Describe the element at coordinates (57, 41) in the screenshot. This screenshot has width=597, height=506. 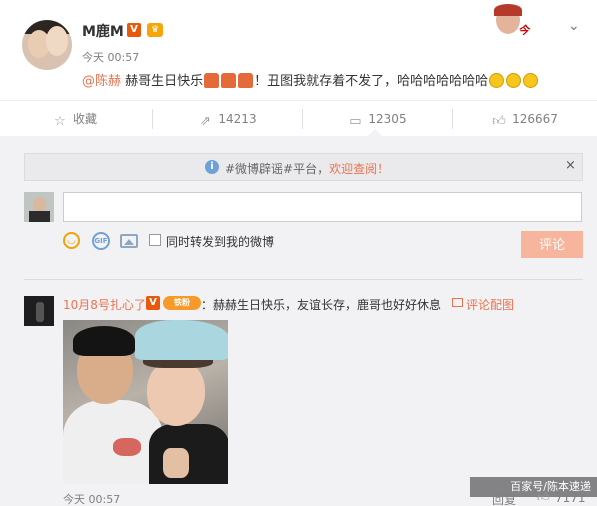
I see `avatar-face-right` at that location.